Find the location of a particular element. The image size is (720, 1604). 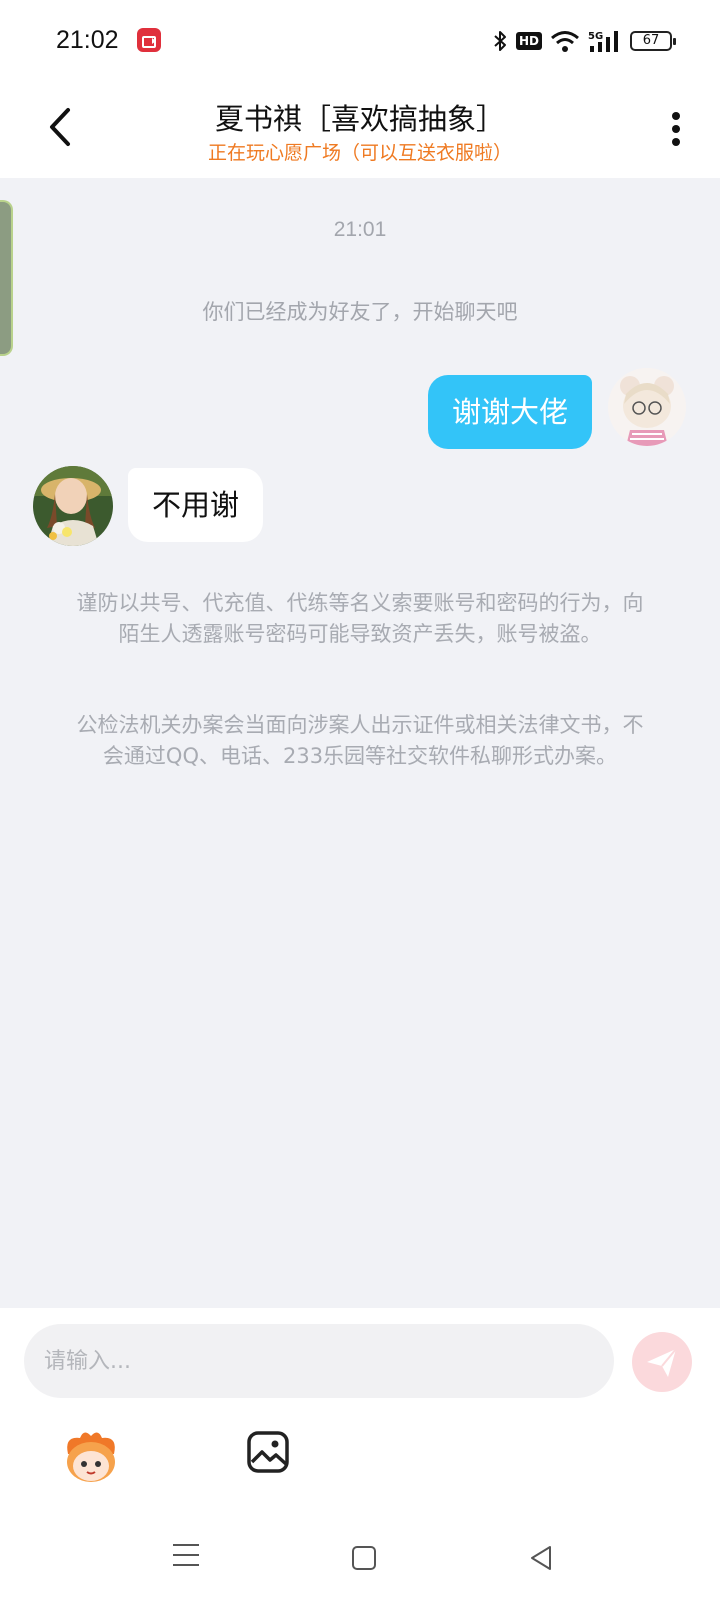

mascot-emoji-icon is located at coordinates (91, 1457).